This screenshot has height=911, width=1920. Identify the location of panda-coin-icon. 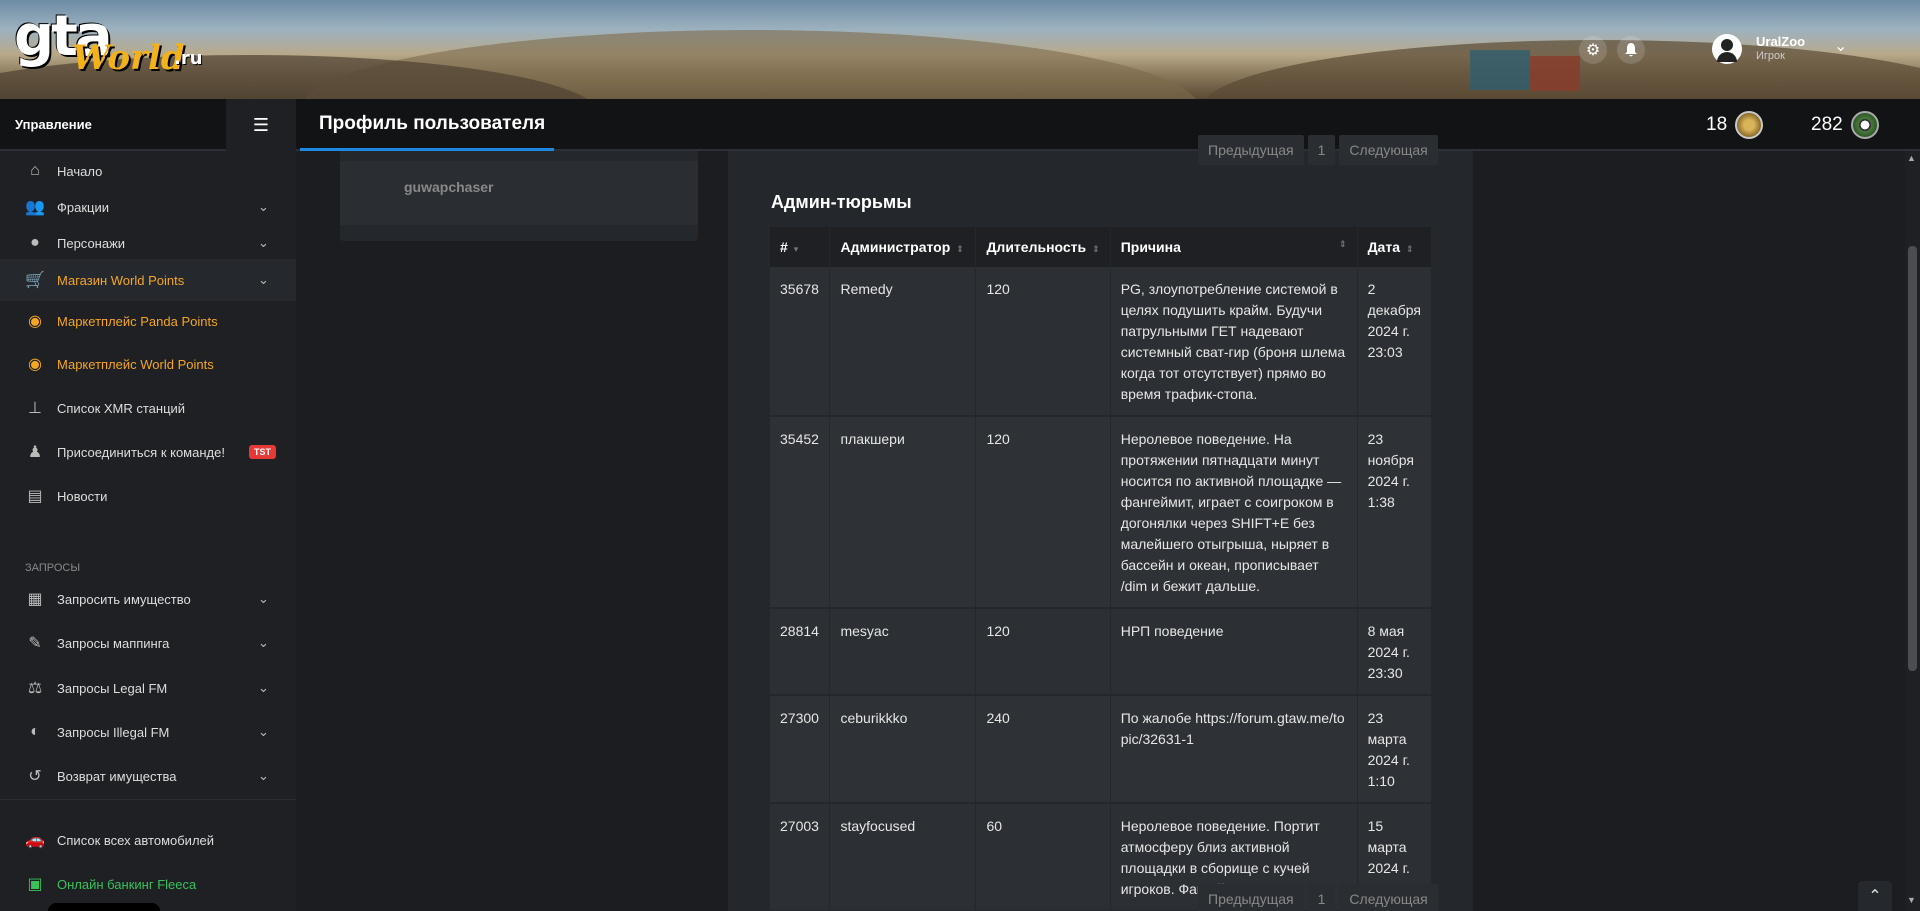
(1864, 125).